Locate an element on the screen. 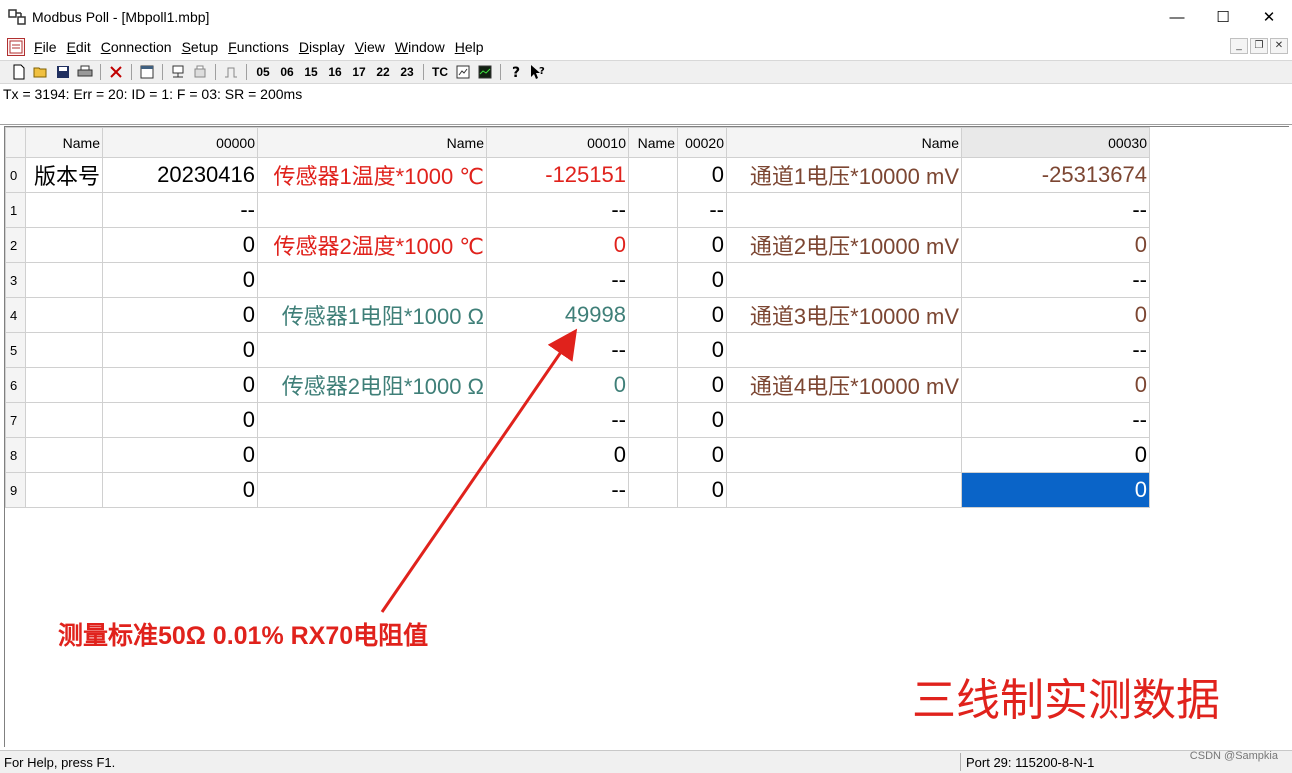  column-header: 00030 is located at coordinates (1055, 142).